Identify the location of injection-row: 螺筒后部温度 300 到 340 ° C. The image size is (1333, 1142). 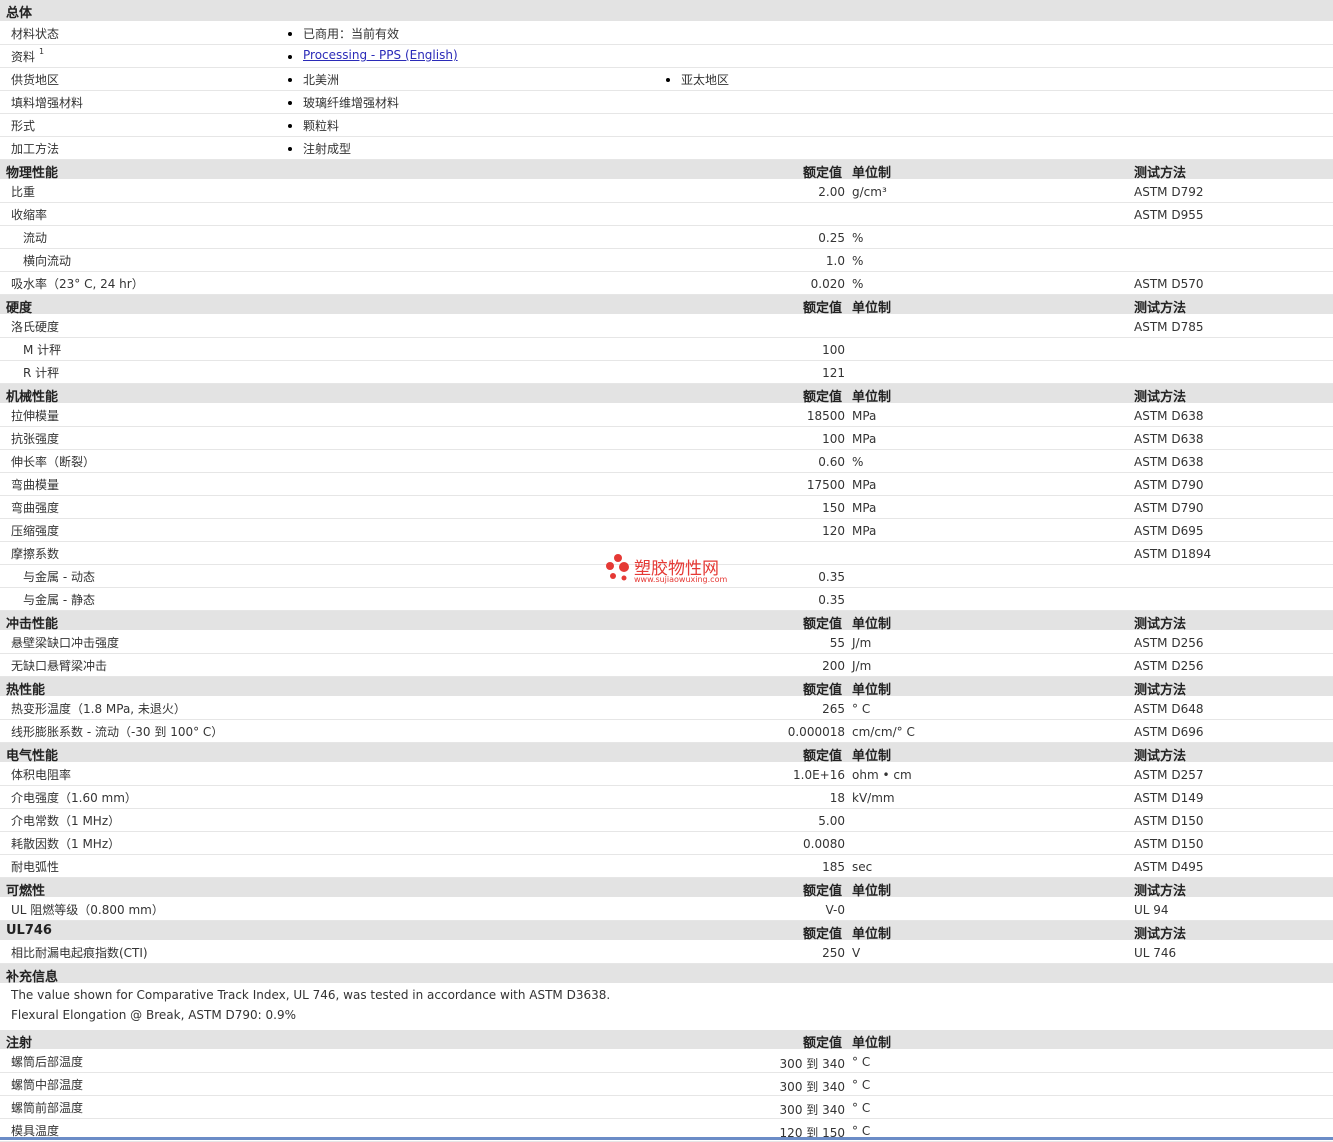
(666, 1061).